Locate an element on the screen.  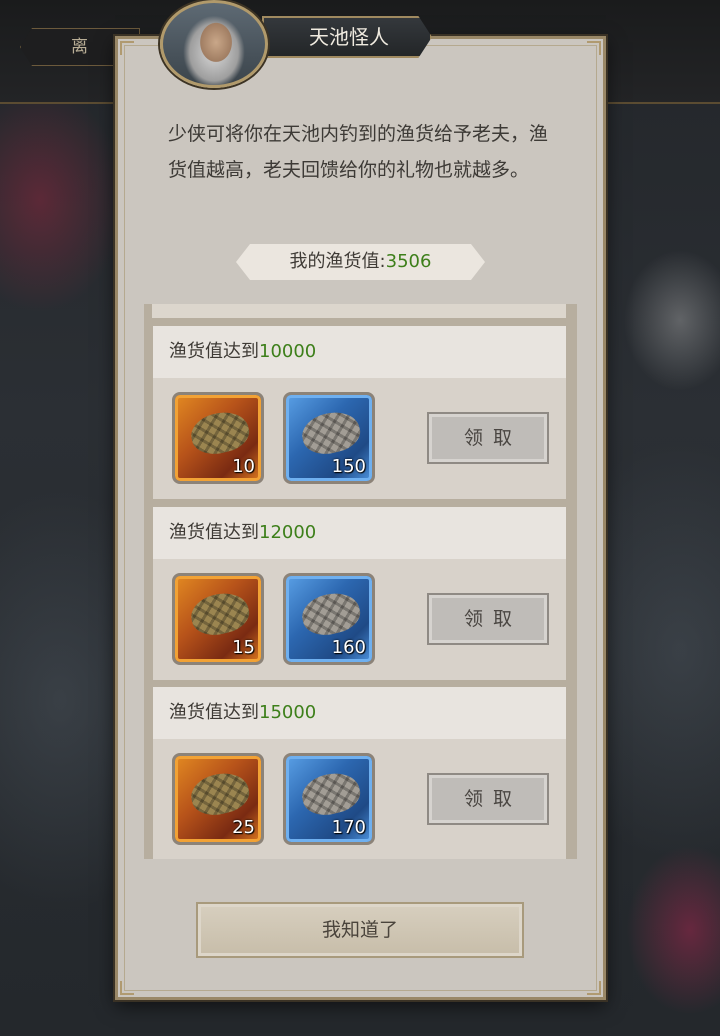
npc-nameplate: 天池怪人 is located at coordinates (347, 37).